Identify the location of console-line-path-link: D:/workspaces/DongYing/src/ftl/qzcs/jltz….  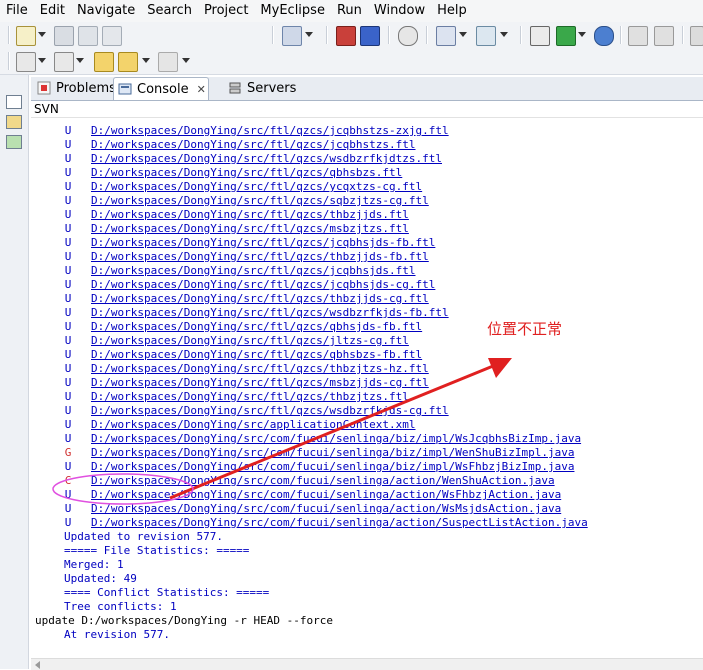
(250, 341).